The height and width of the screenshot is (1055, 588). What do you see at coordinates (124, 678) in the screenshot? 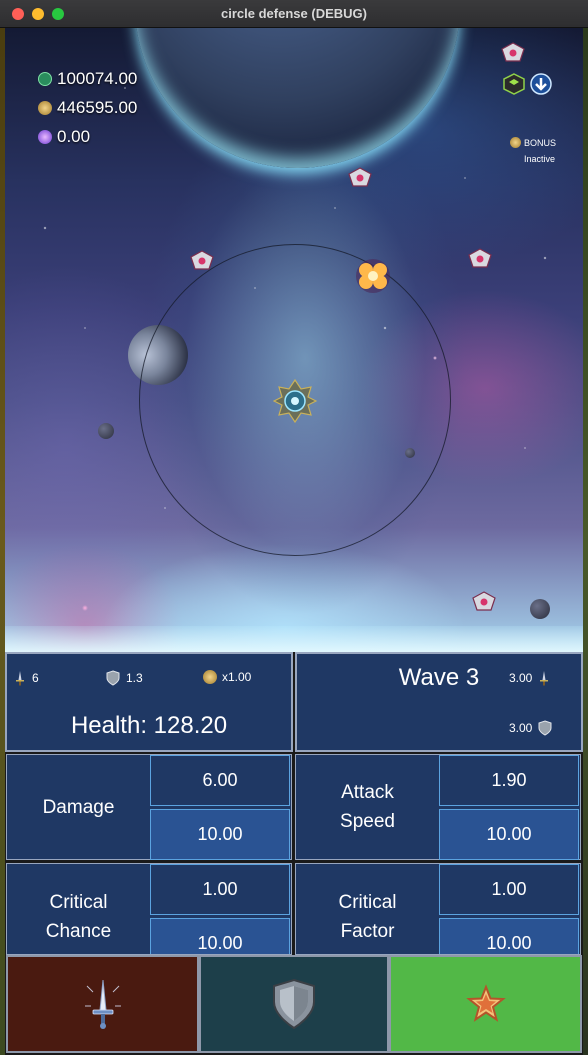
I see `defense-stat: 1.3` at bounding box center [124, 678].